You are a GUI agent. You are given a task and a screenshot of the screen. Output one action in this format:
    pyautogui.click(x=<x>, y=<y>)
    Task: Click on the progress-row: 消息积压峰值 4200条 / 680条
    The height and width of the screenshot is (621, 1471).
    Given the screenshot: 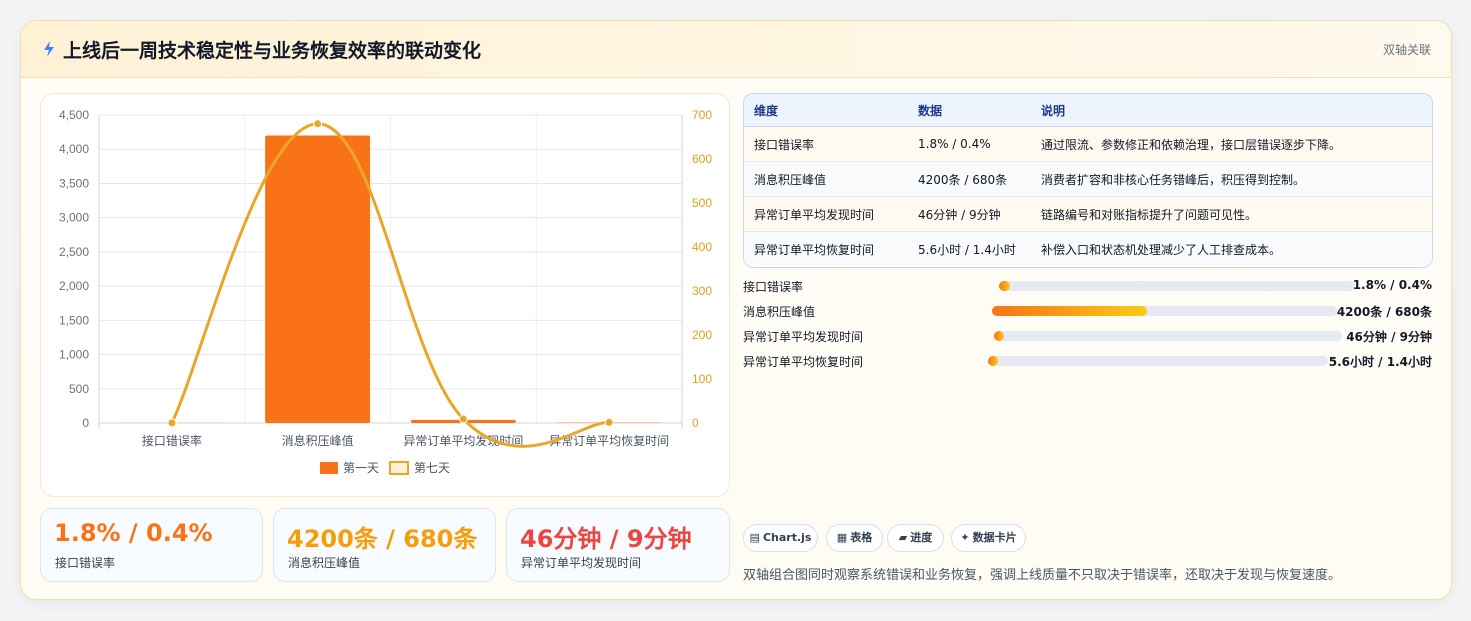 What is the action you would take?
    pyautogui.click(x=1087, y=311)
    